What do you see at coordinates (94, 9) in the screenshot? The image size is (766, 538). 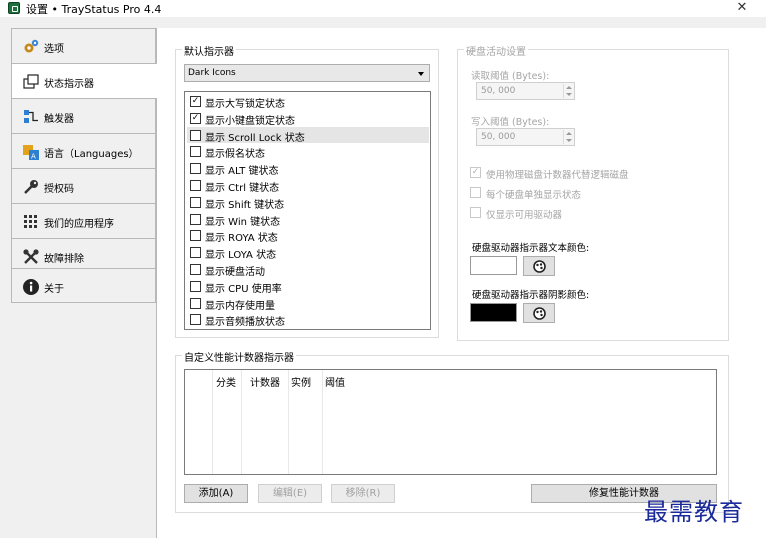 I see `window-title: 设置 • TrayStatus Pro 4.4` at bounding box center [94, 9].